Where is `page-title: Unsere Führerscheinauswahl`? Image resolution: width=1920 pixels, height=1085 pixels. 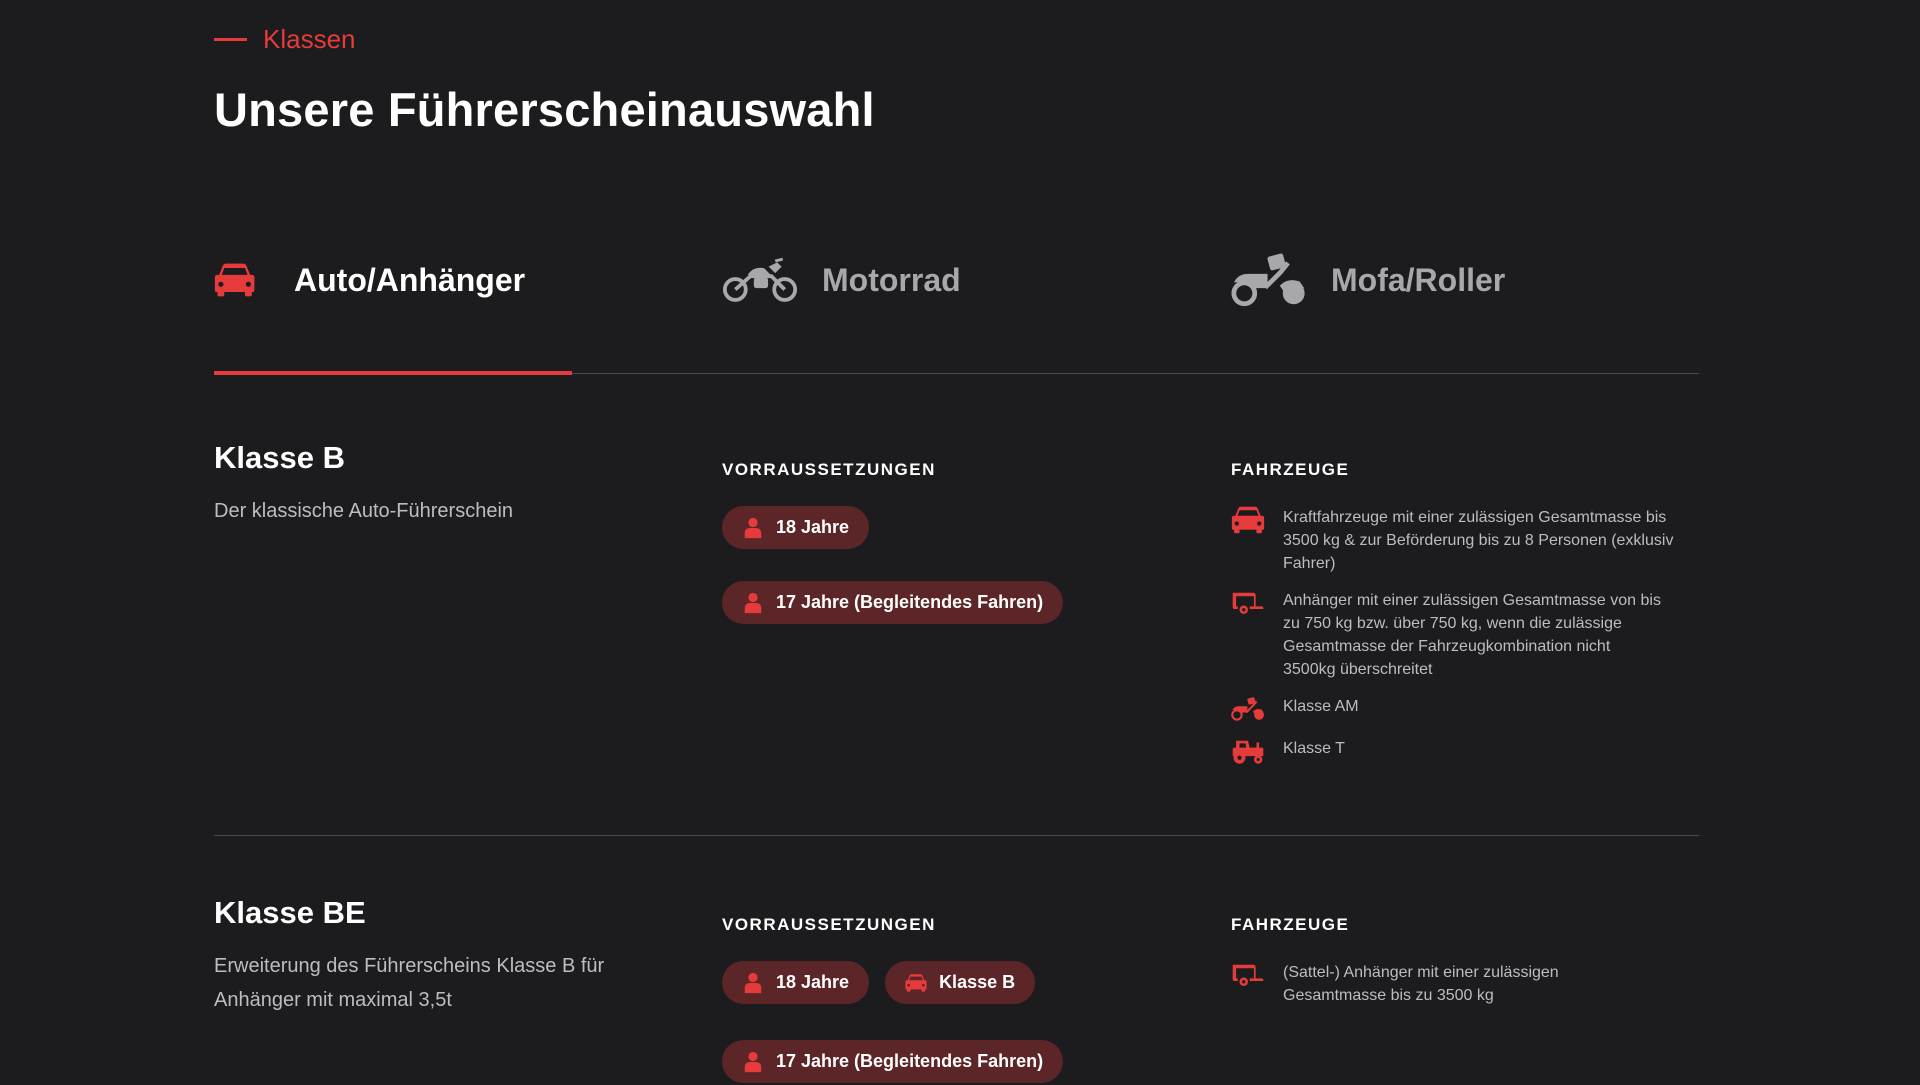 page-title: Unsere Führerscheinauswahl is located at coordinates (544, 109).